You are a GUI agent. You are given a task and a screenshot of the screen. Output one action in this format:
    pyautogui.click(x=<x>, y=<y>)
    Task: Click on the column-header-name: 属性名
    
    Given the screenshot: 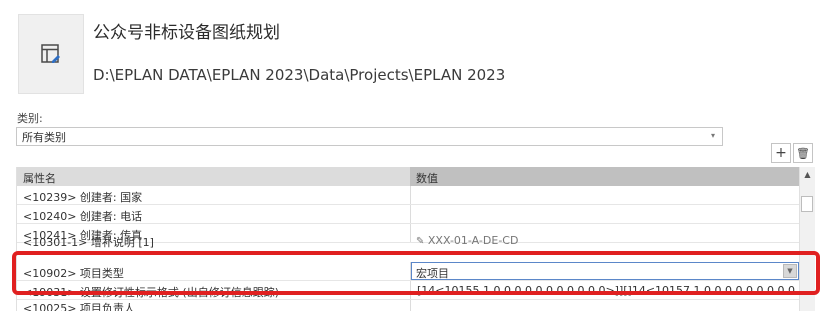 What is the action you would take?
    pyautogui.click(x=39, y=178)
    